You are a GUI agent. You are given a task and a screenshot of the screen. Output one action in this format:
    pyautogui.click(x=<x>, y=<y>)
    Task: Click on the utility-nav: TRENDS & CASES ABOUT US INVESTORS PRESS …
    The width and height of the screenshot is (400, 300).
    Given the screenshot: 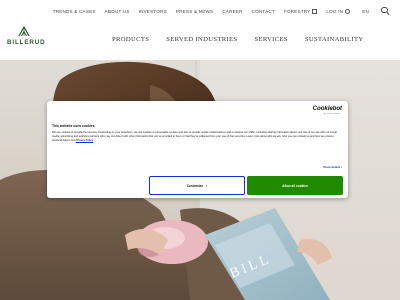 What is the action you would take?
    pyautogui.click(x=217, y=11)
    